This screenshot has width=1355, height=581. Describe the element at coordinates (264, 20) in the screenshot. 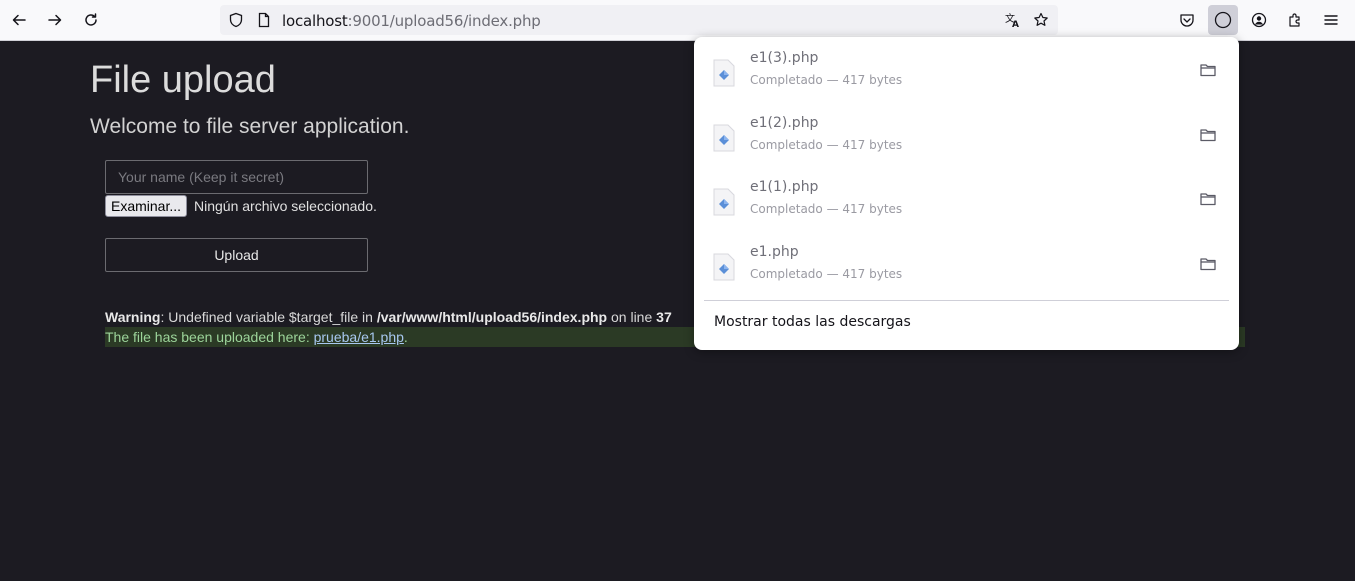

I see `page-info-icon` at that location.